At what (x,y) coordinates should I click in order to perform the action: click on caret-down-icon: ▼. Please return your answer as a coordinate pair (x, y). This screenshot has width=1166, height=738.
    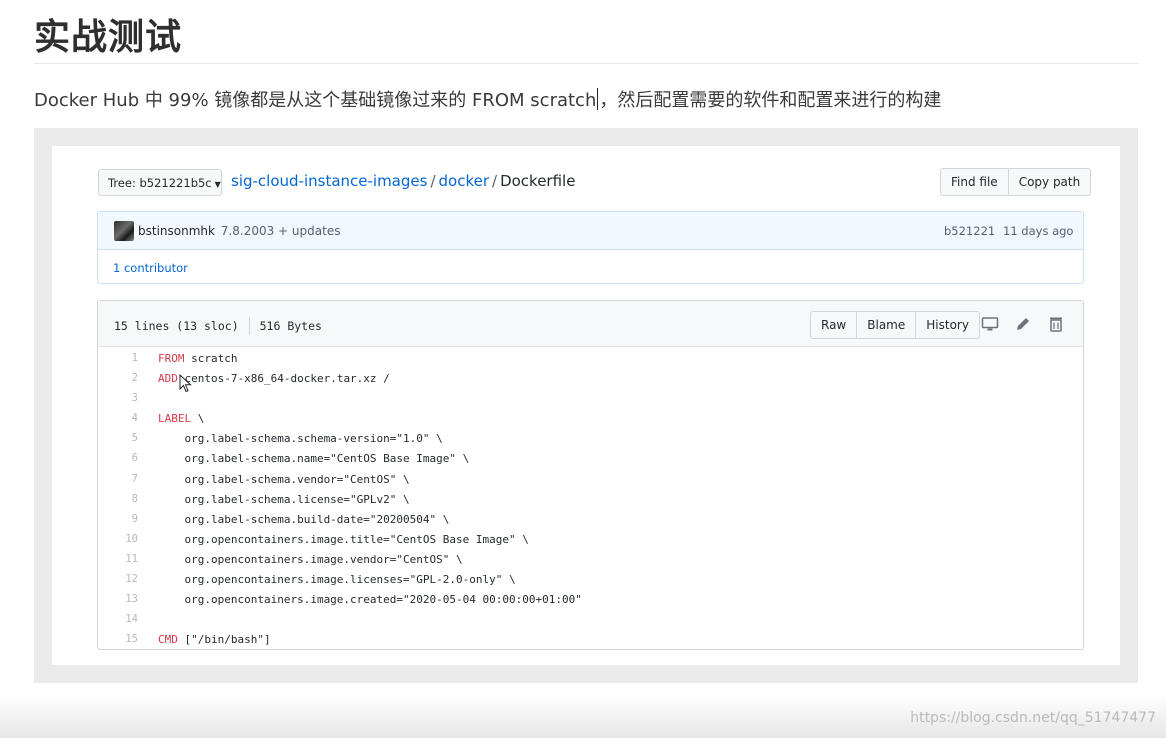
    Looking at the image, I should click on (217, 184).